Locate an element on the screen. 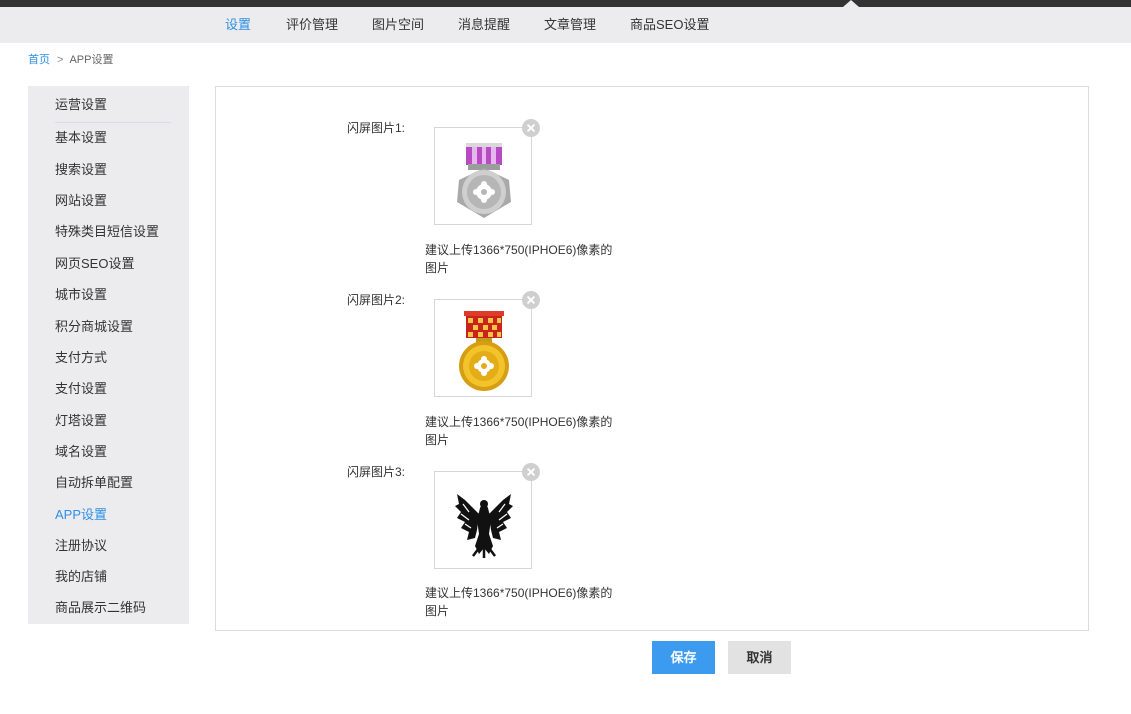 This screenshot has width=1131, height=714. splash-image-1-remove-icon is located at coordinates (531, 128).